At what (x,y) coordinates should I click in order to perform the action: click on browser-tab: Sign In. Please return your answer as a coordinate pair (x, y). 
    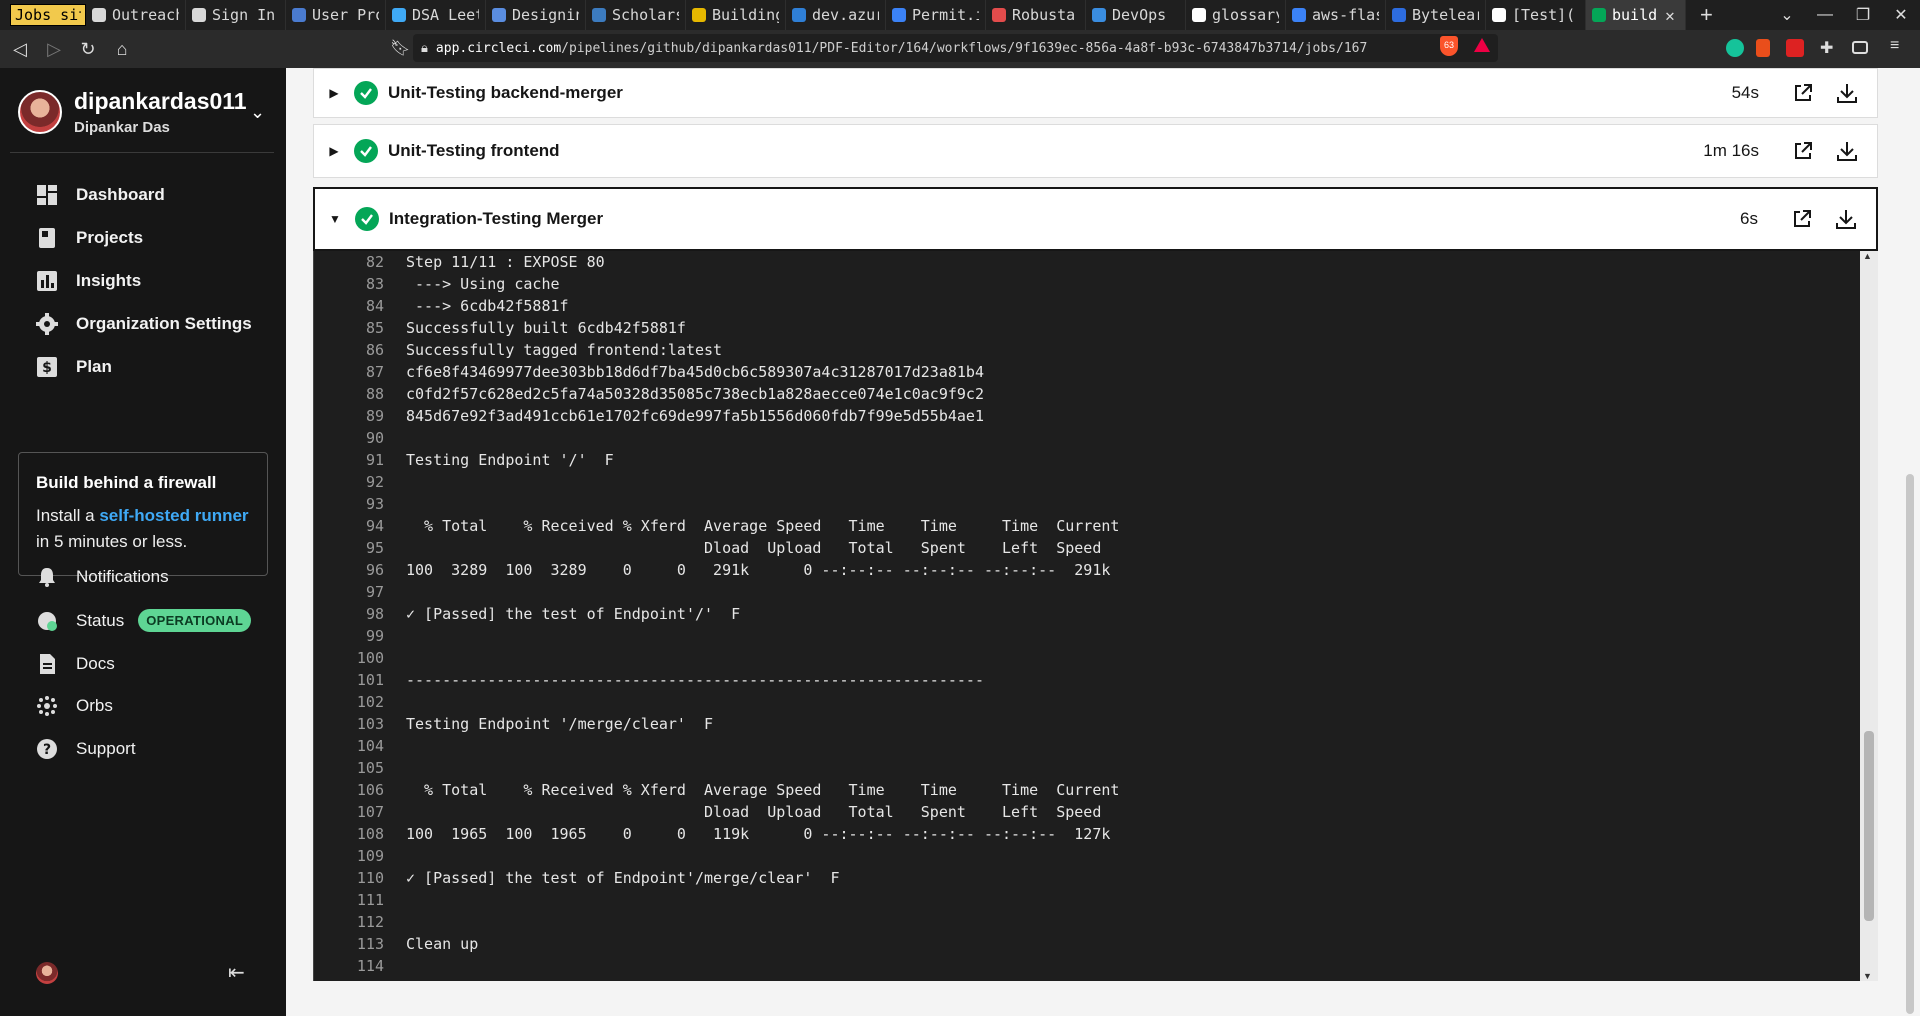
    Looking at the image, I should click on (236, 15).